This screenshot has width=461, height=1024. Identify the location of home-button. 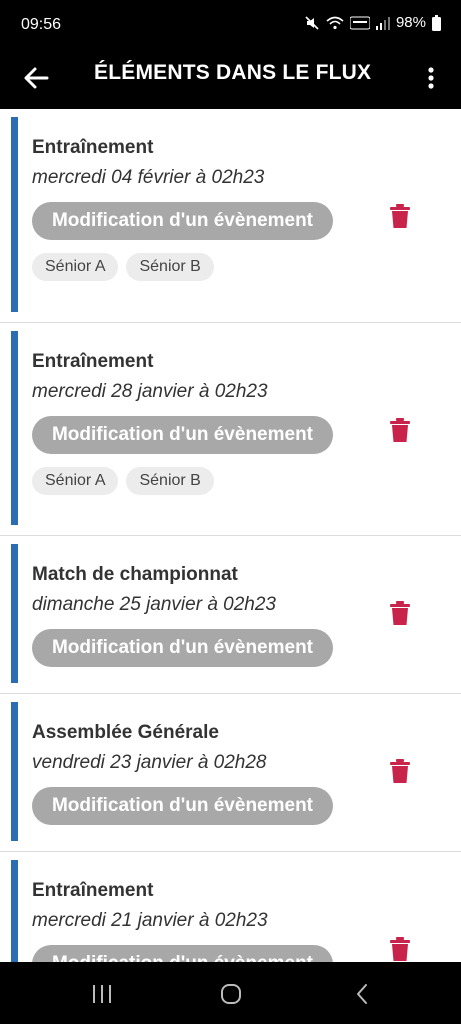
(231, 994).